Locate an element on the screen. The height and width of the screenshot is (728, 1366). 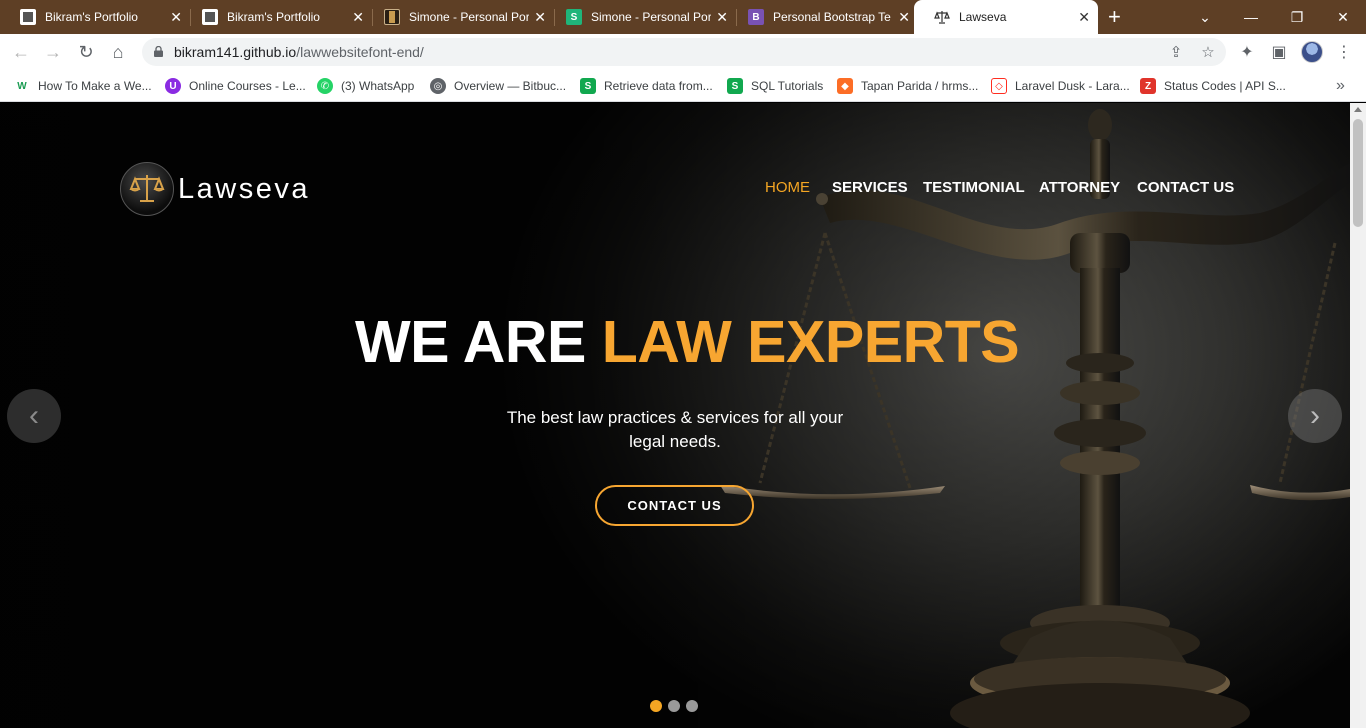
scales-logo-icon is located at coordinates (147, 189).